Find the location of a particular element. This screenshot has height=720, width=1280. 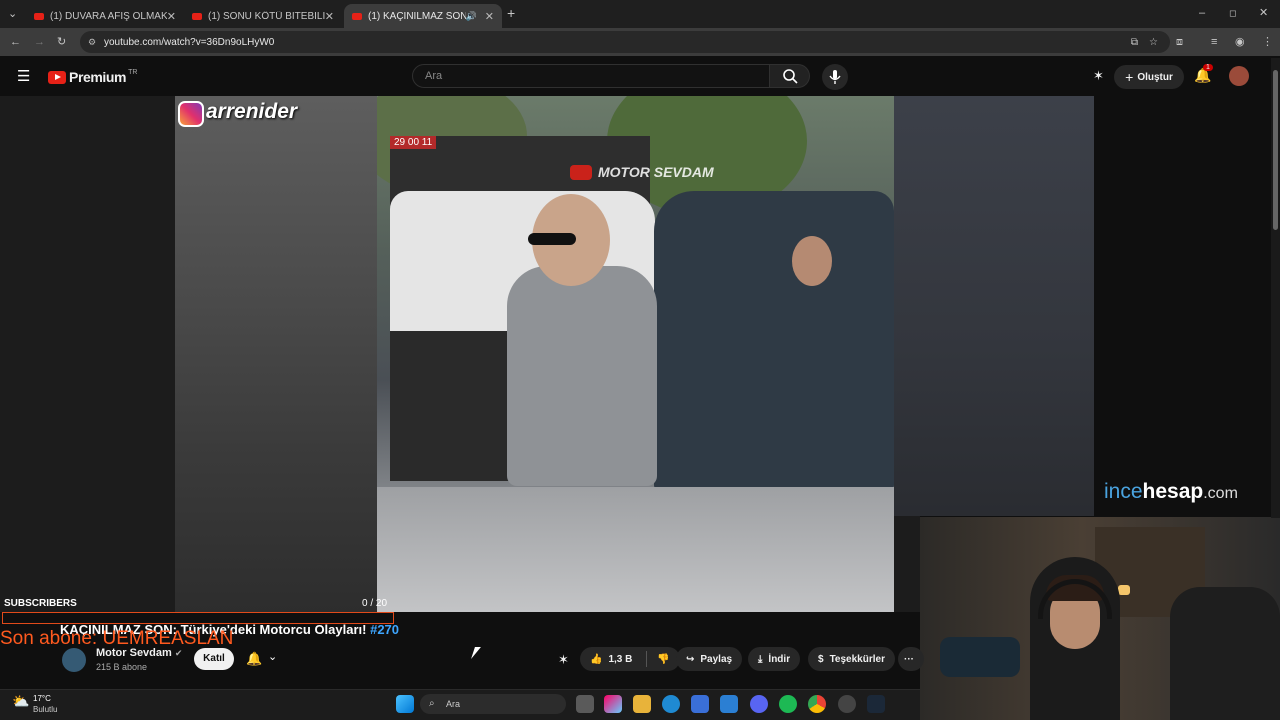

verified-icon: ✔ is located at coordinates (178, 653).